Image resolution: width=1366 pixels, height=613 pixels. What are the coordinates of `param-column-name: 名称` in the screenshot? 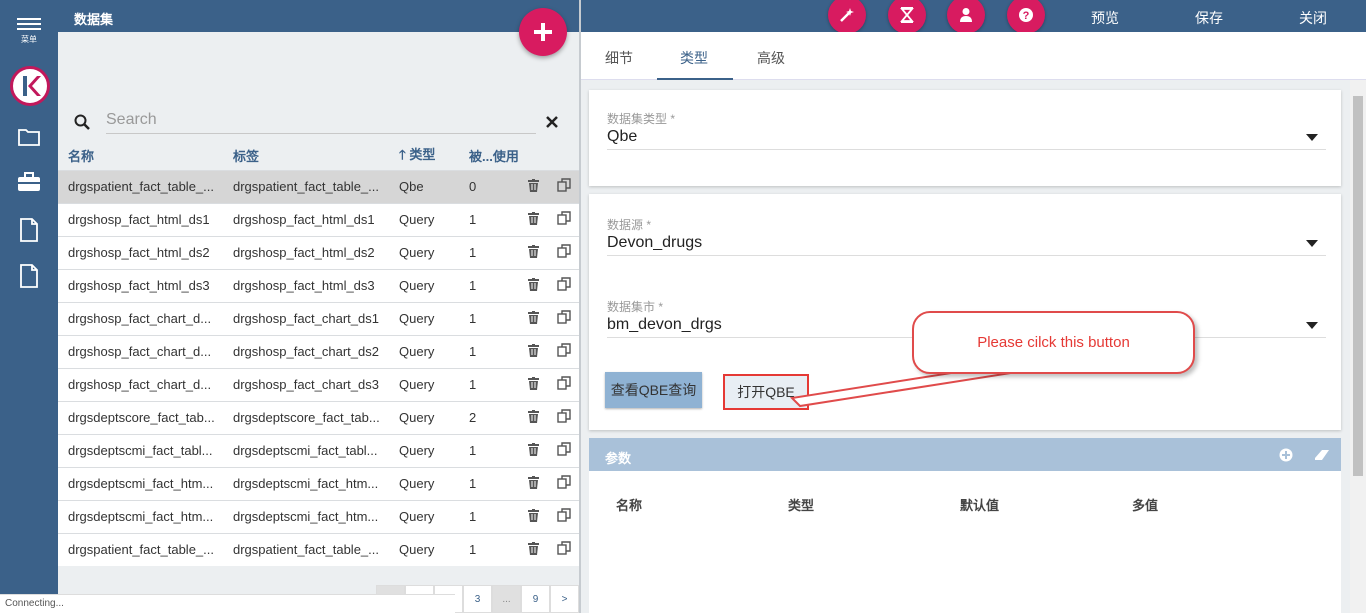 It's located at (629, 505).